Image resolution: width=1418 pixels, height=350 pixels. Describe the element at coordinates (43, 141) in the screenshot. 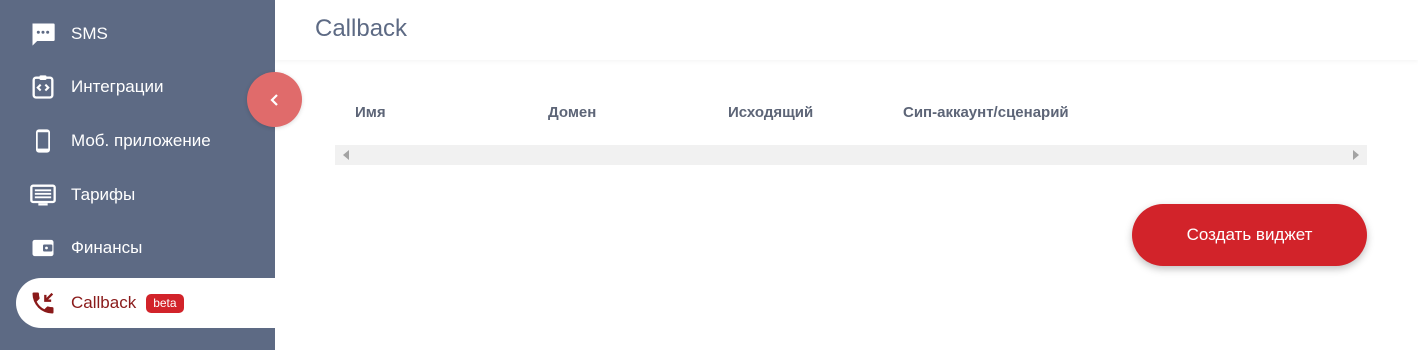

I see `mobile-phone-icon` at that location.